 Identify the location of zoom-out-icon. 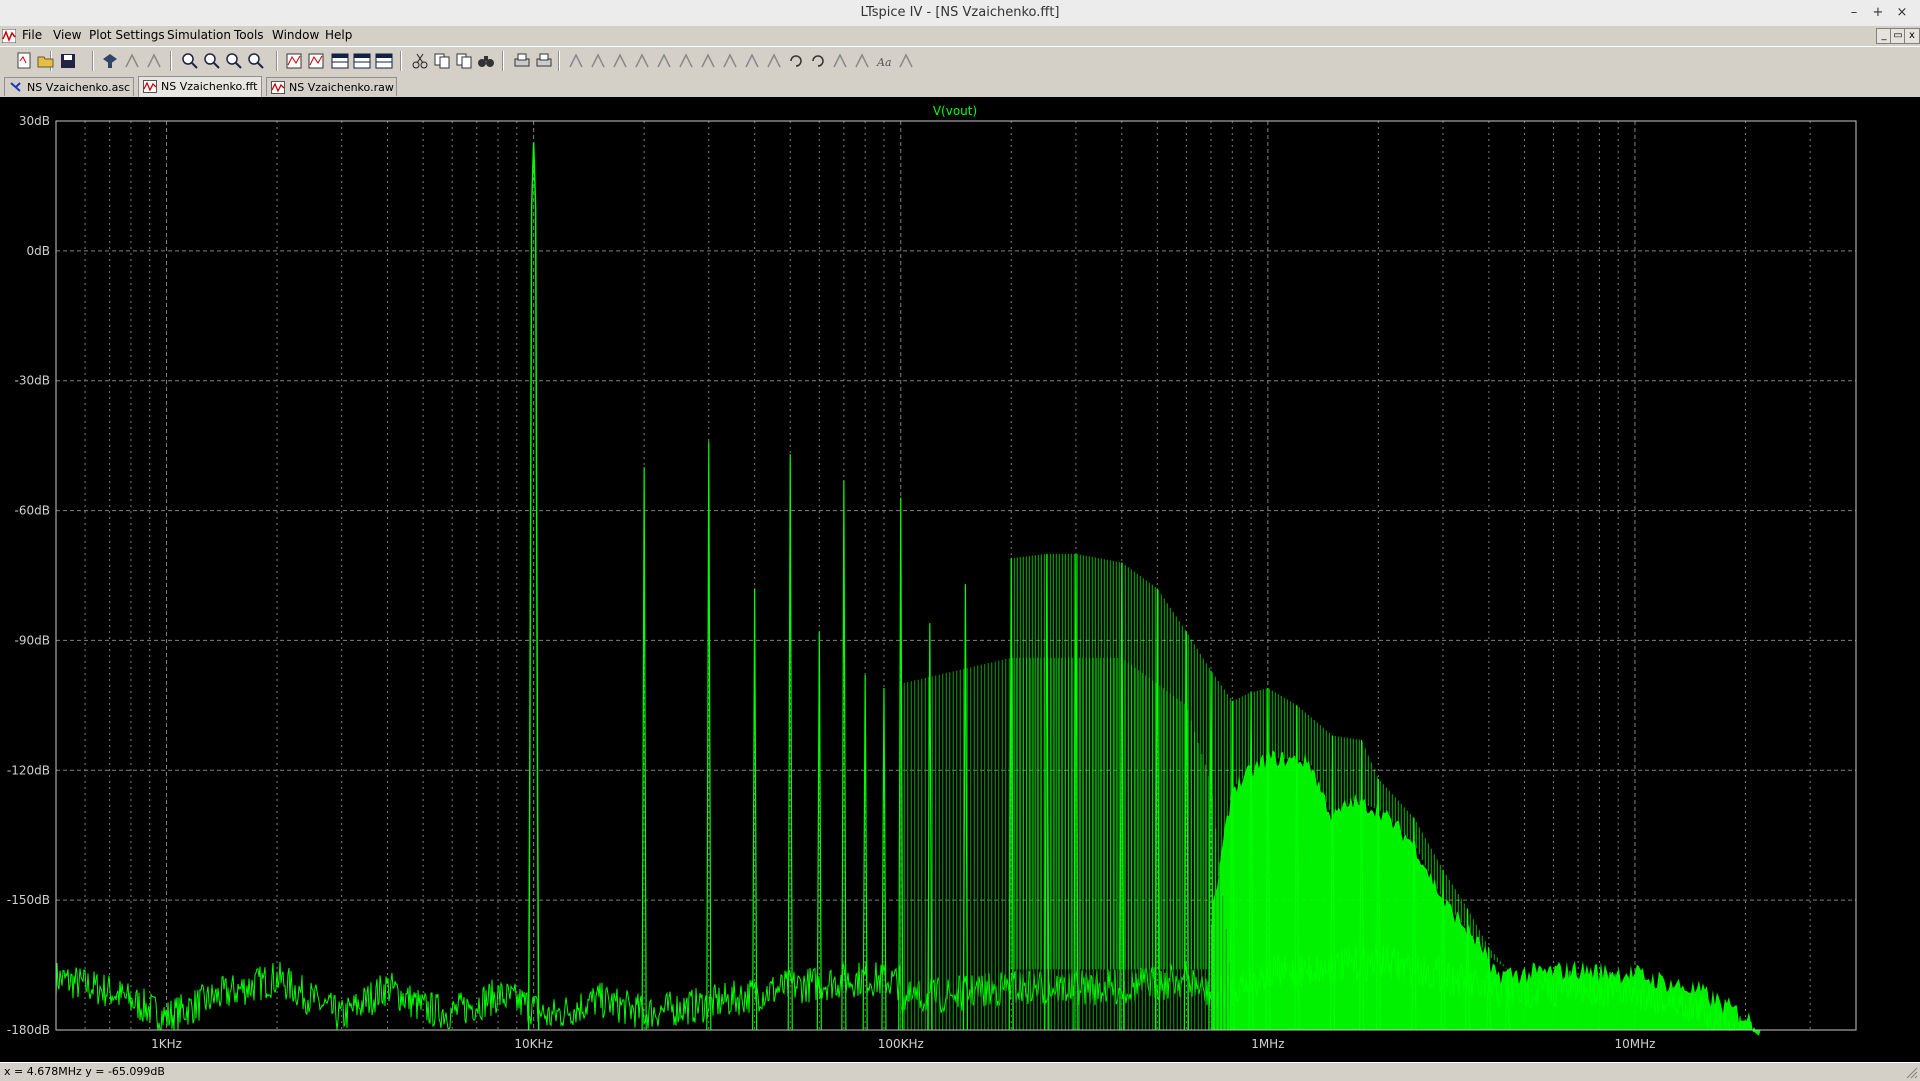
(234, 61).